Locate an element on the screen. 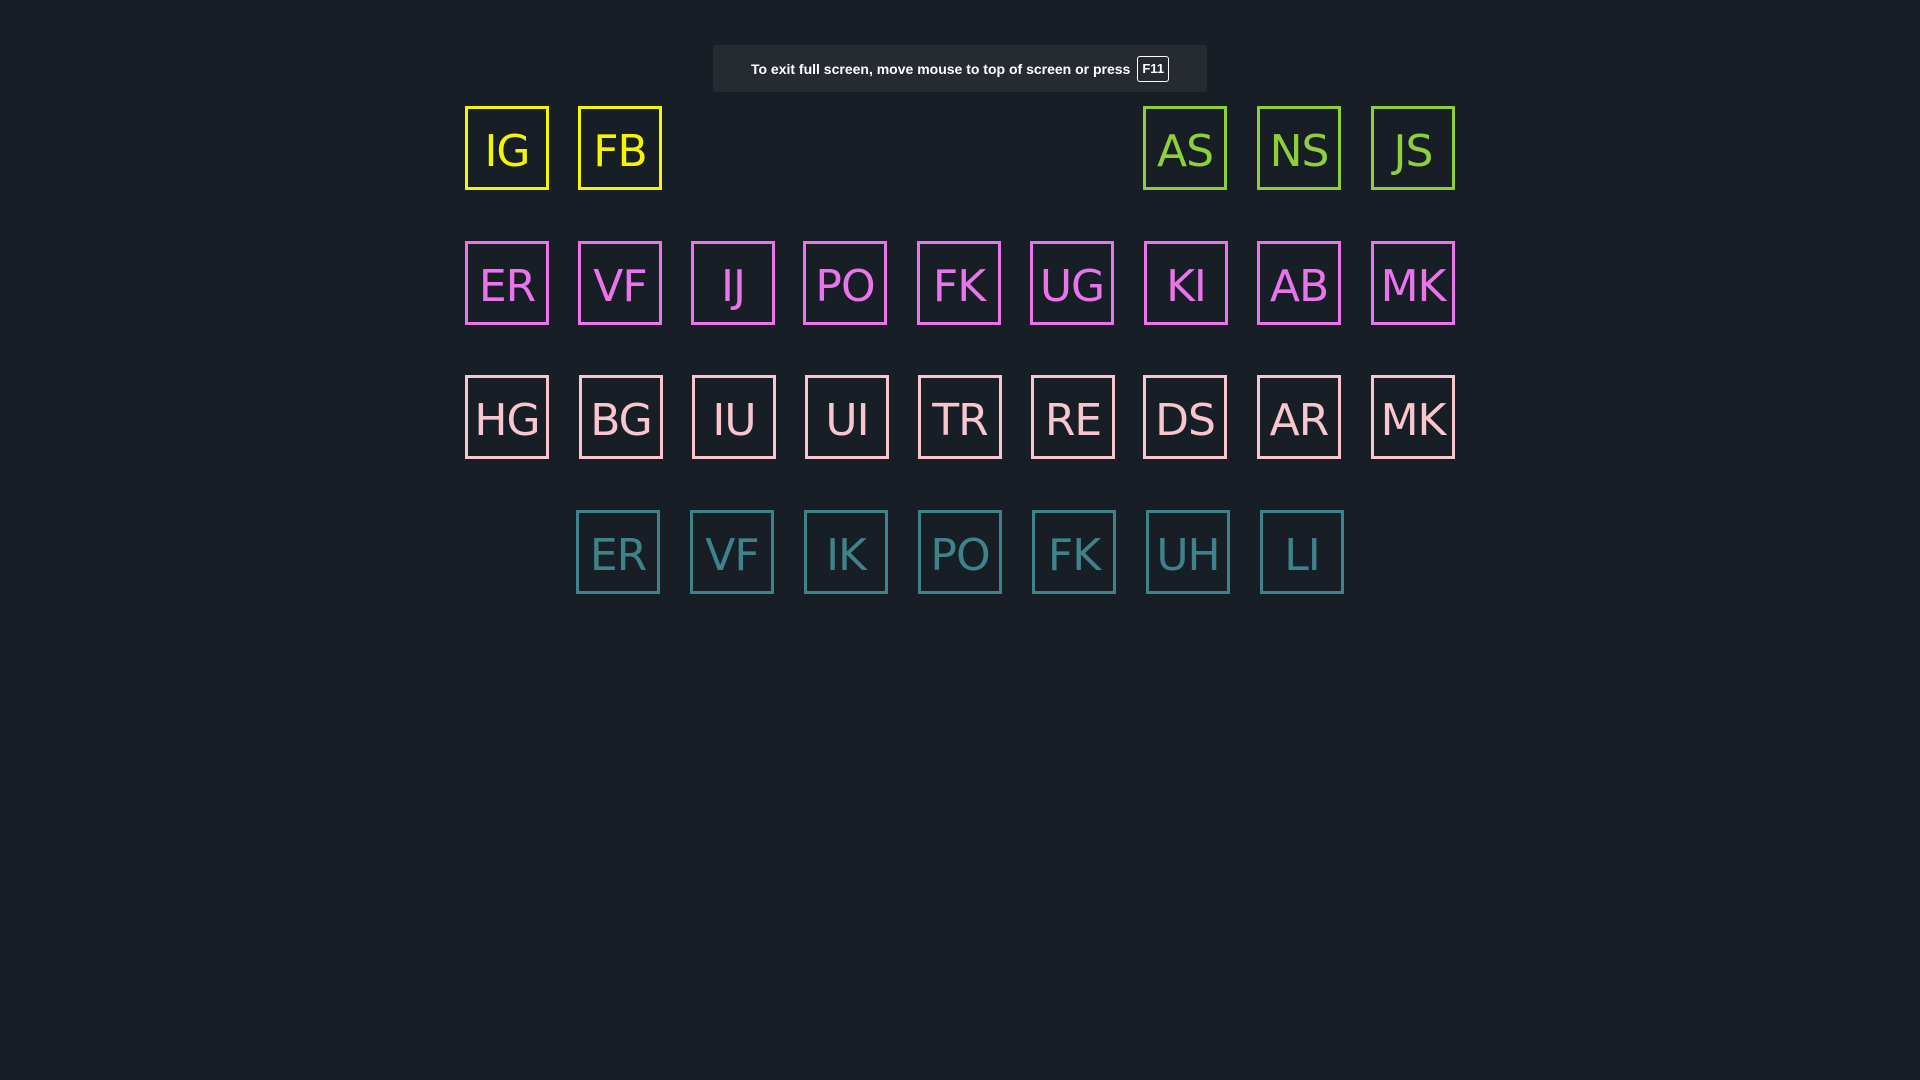 This screenshot has height=1080, width=1920. f11-key-badge: F11 is located at coordinates (1153, 68).